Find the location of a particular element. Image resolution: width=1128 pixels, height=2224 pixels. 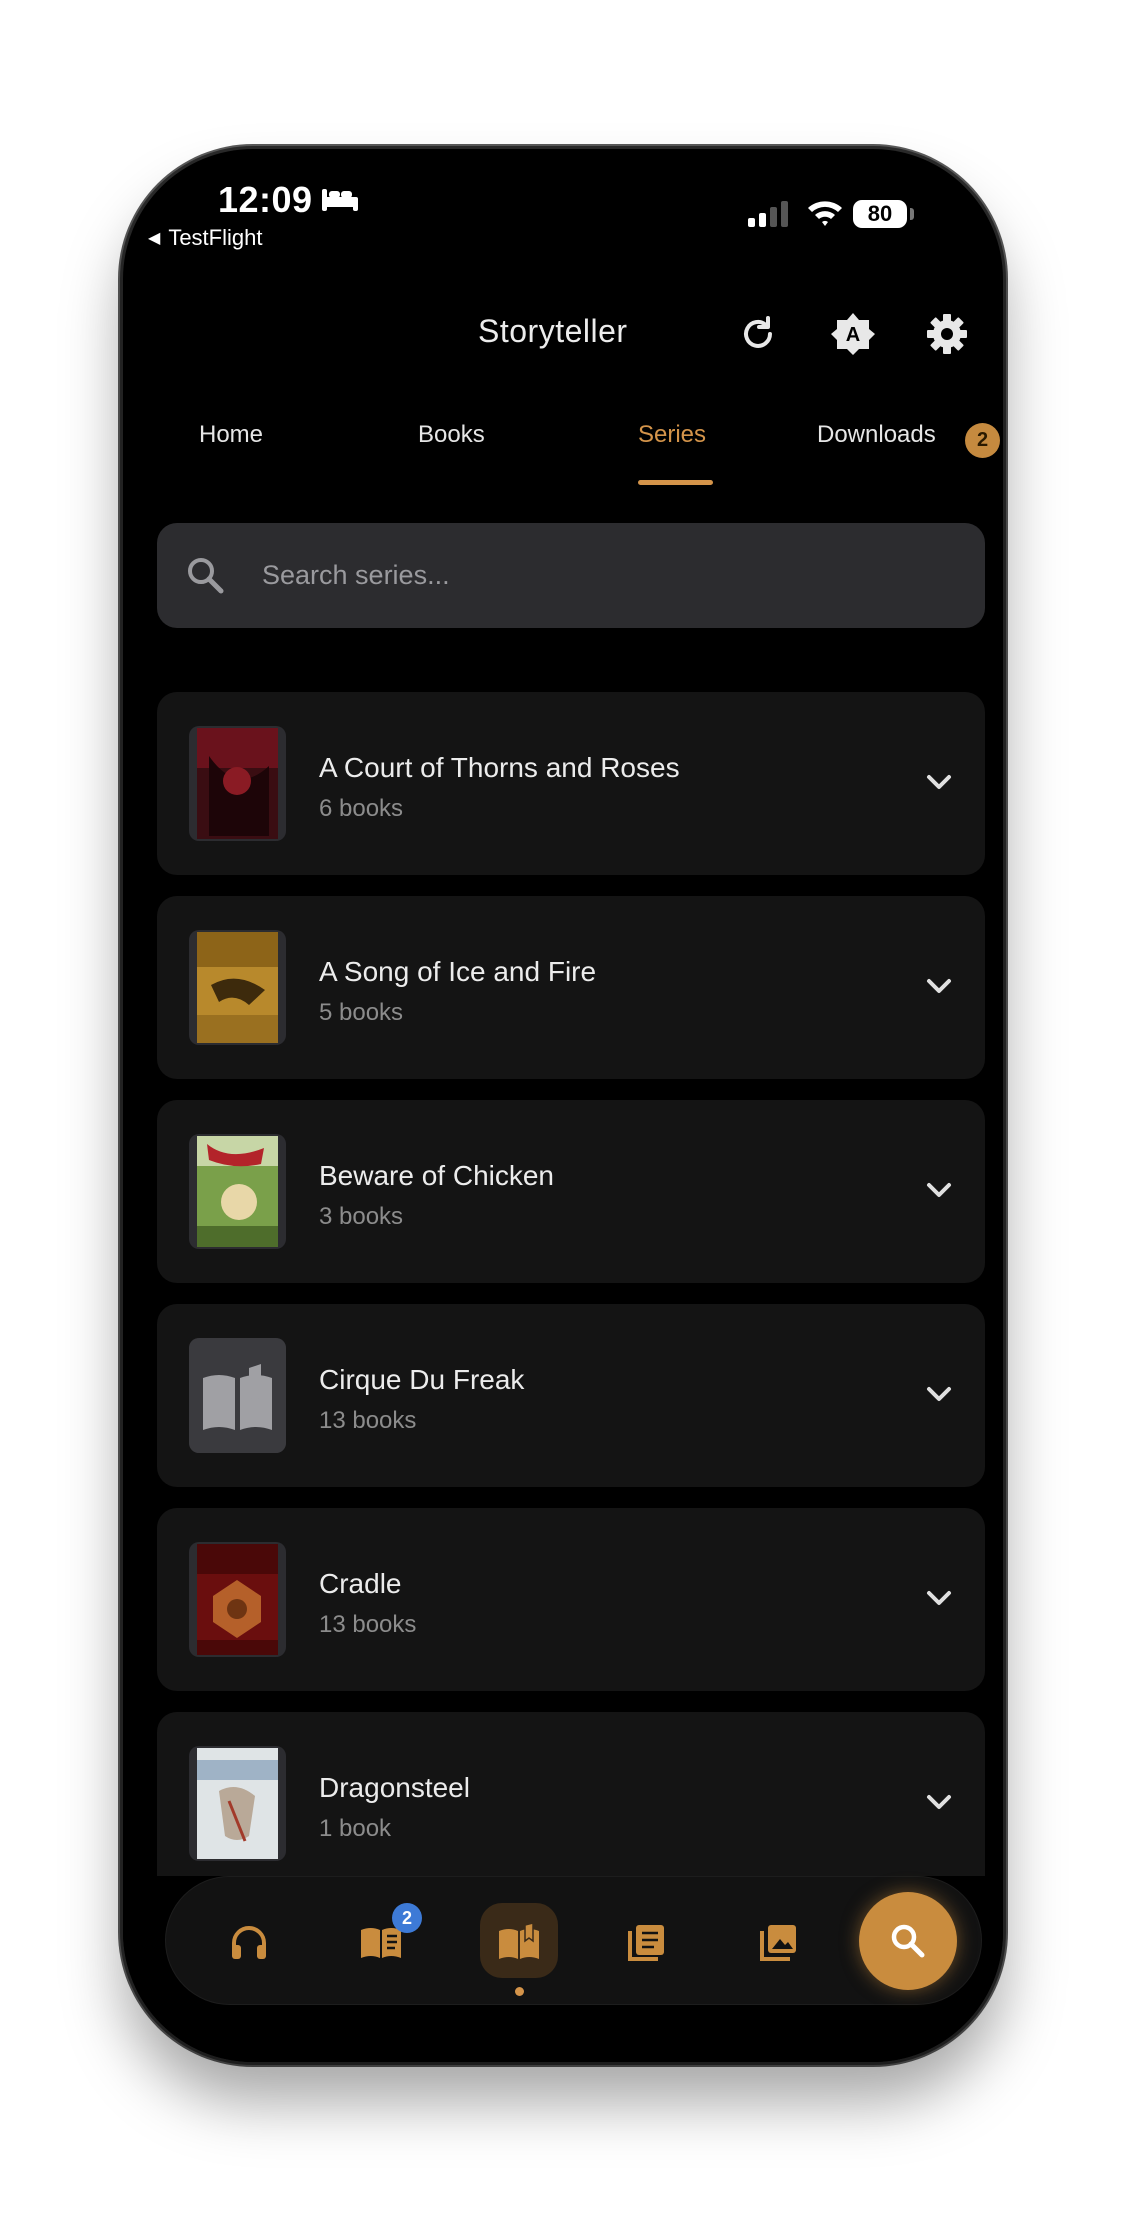

bottom-navigation-bar: 2 is located at coordinates (573, 1940).